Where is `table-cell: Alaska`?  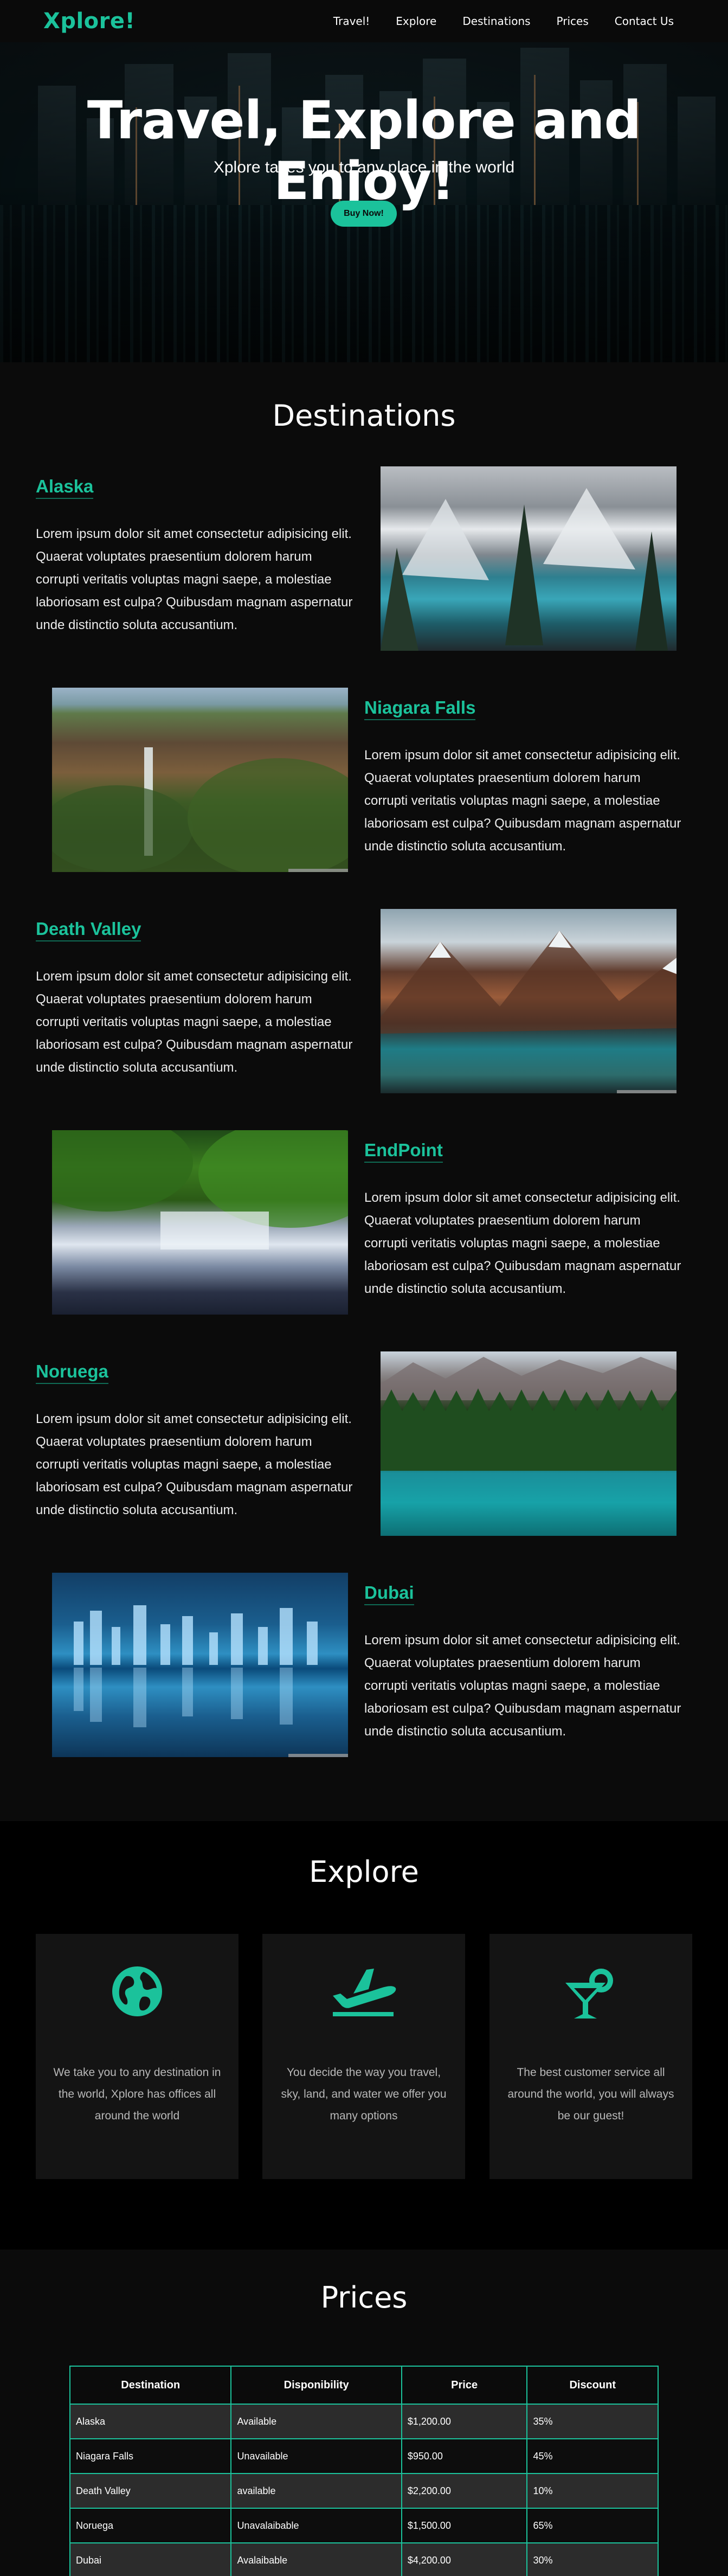
table-cell: Alaska is located at coordinates (150, 2421).